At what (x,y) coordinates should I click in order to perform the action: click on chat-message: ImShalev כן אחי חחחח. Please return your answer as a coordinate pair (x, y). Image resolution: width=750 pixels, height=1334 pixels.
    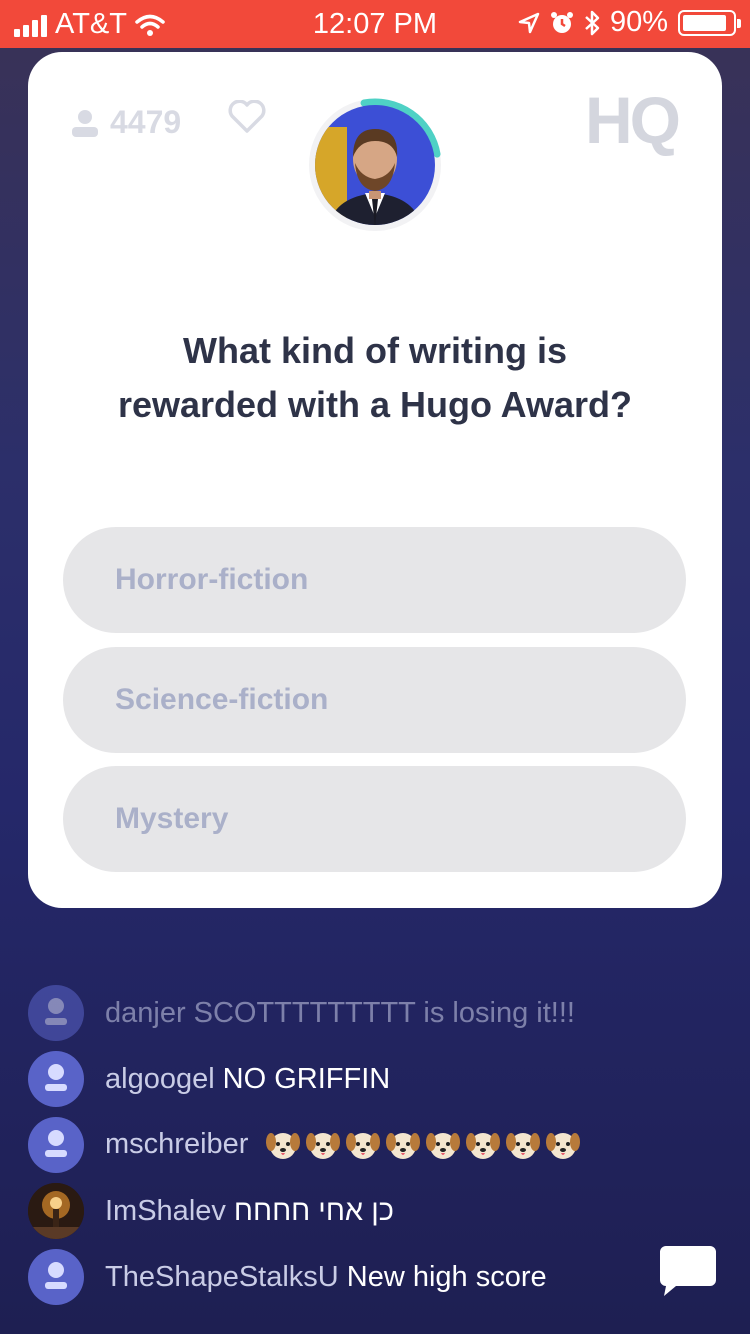
    Looking at the image, I should click on (373, 1211).